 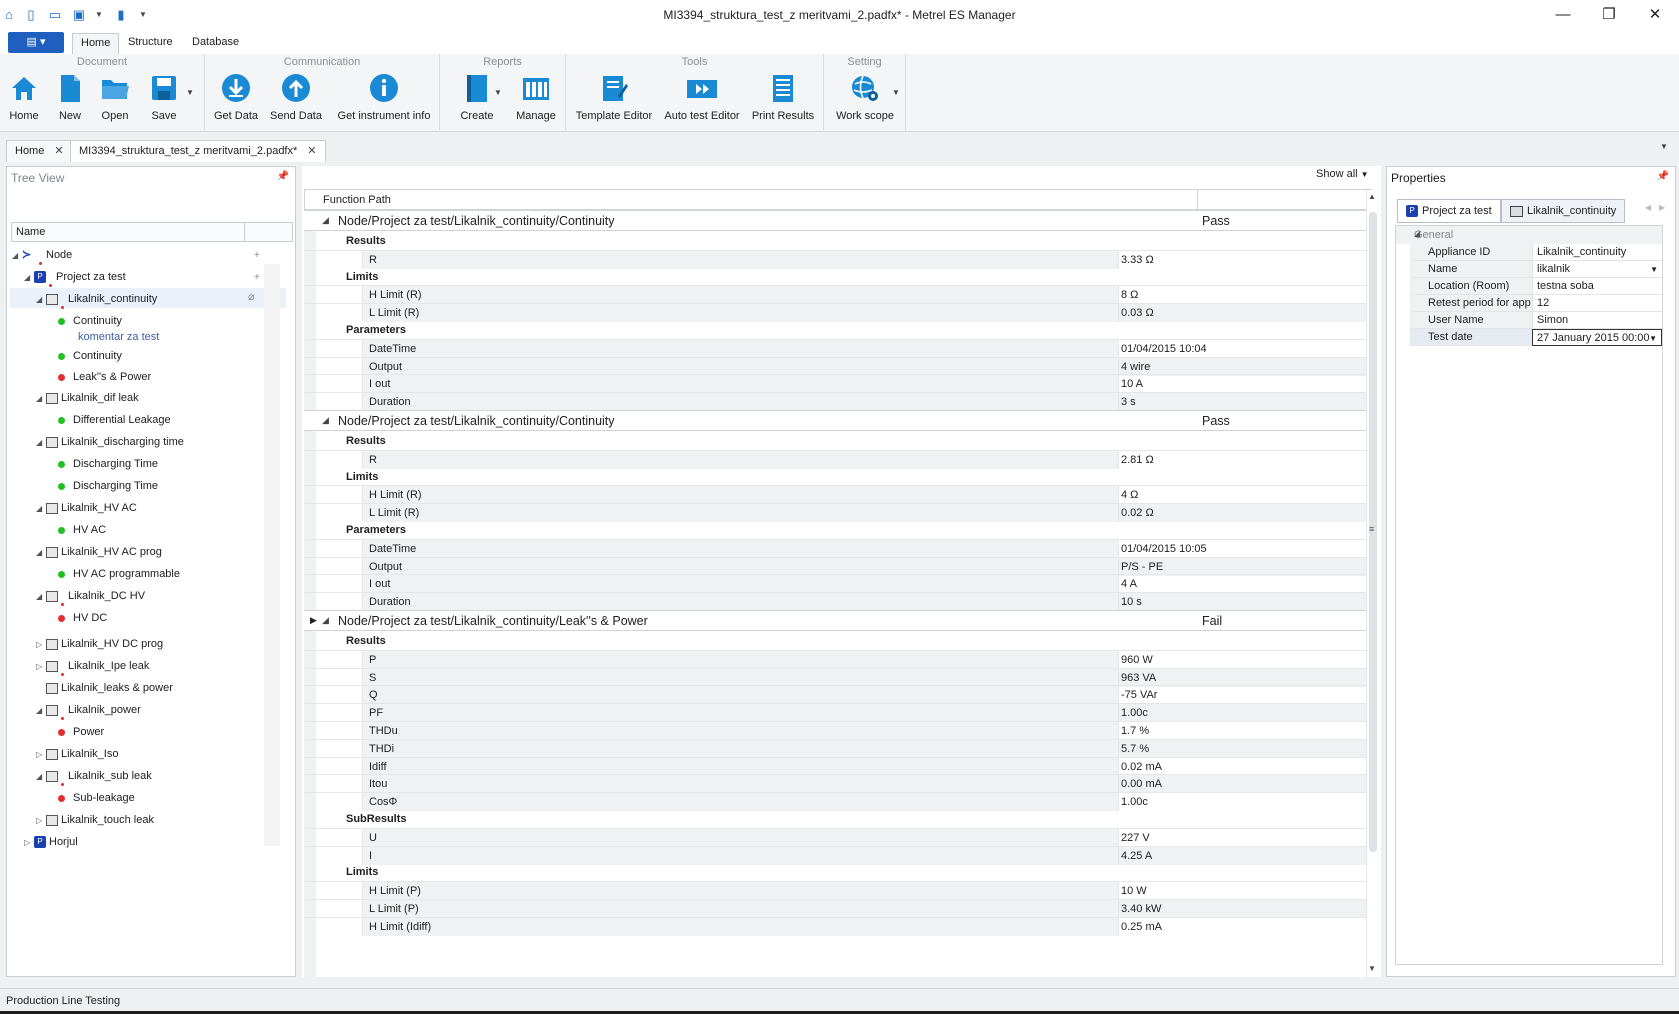 I want to click on minimize-button: —, so click(x=1563, y=15).